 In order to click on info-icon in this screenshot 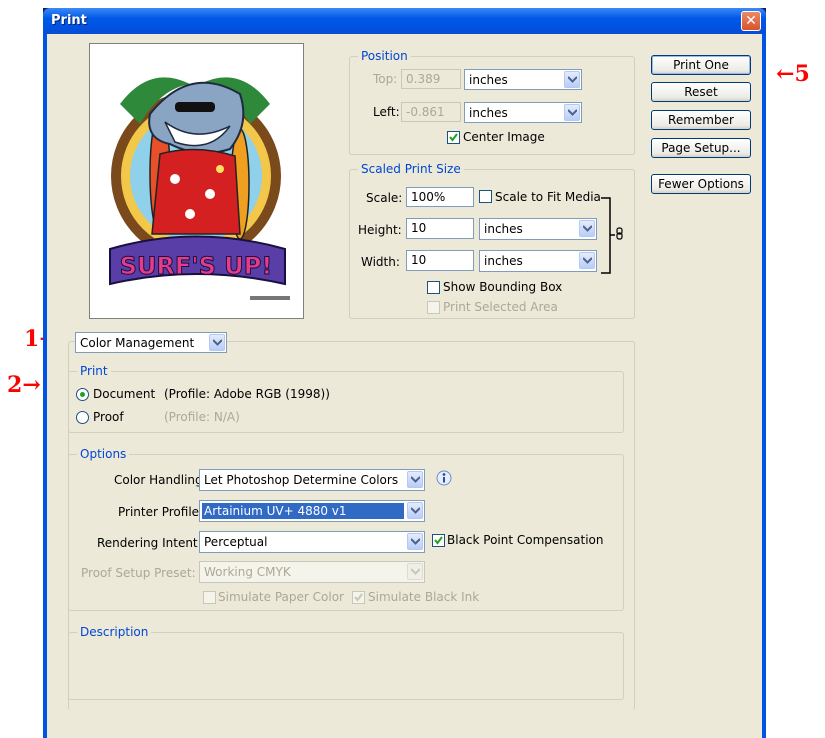, I will do `click(444, 478)`.